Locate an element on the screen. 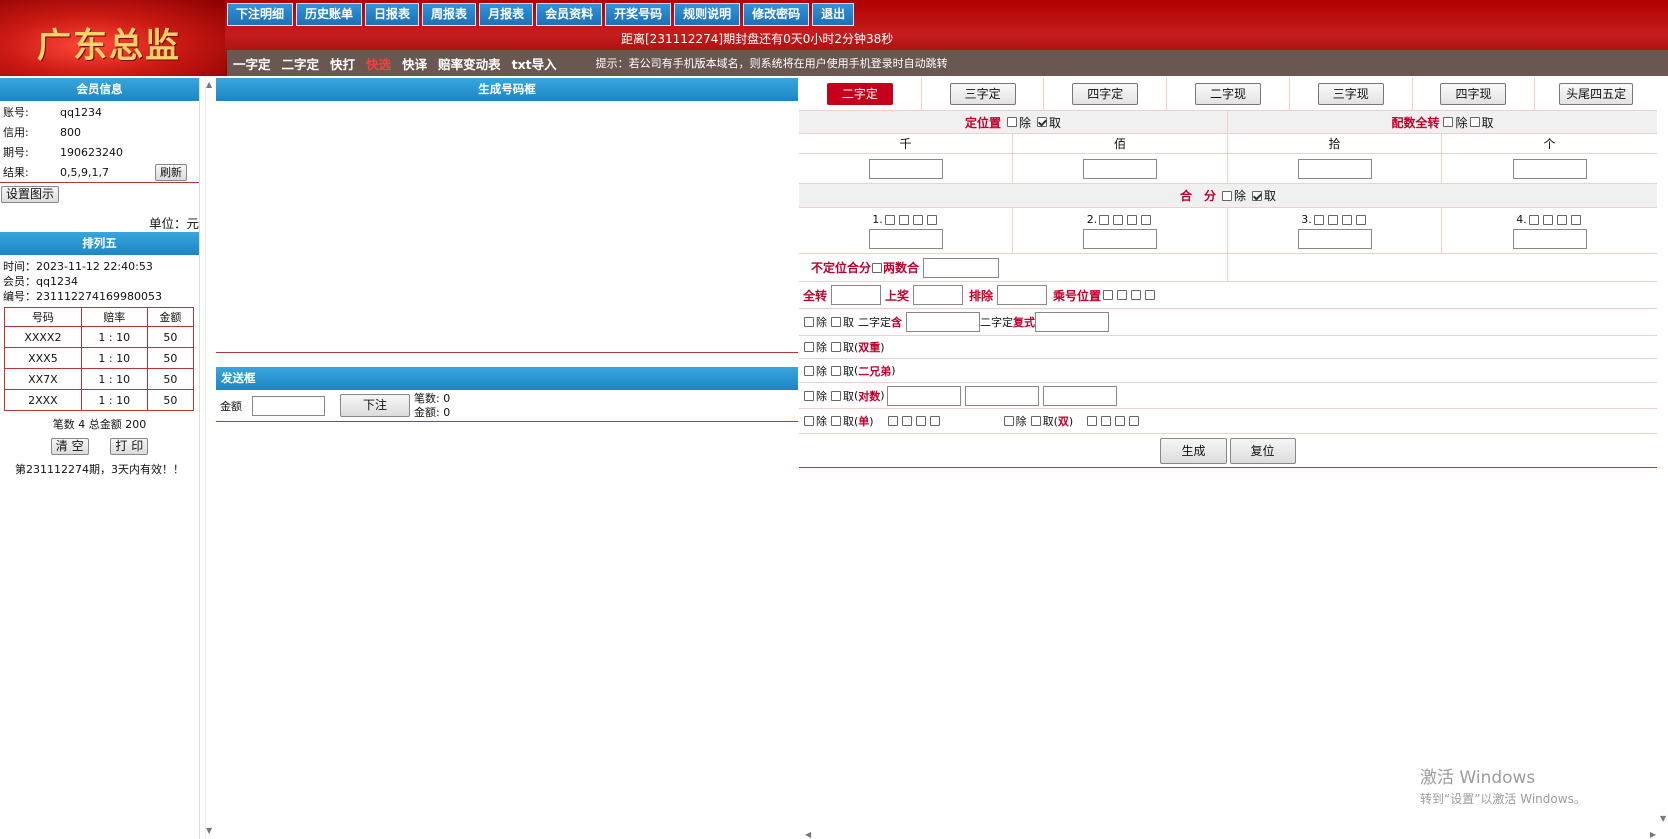  generate-button: 生成 is located at coordinates (1193, 450).